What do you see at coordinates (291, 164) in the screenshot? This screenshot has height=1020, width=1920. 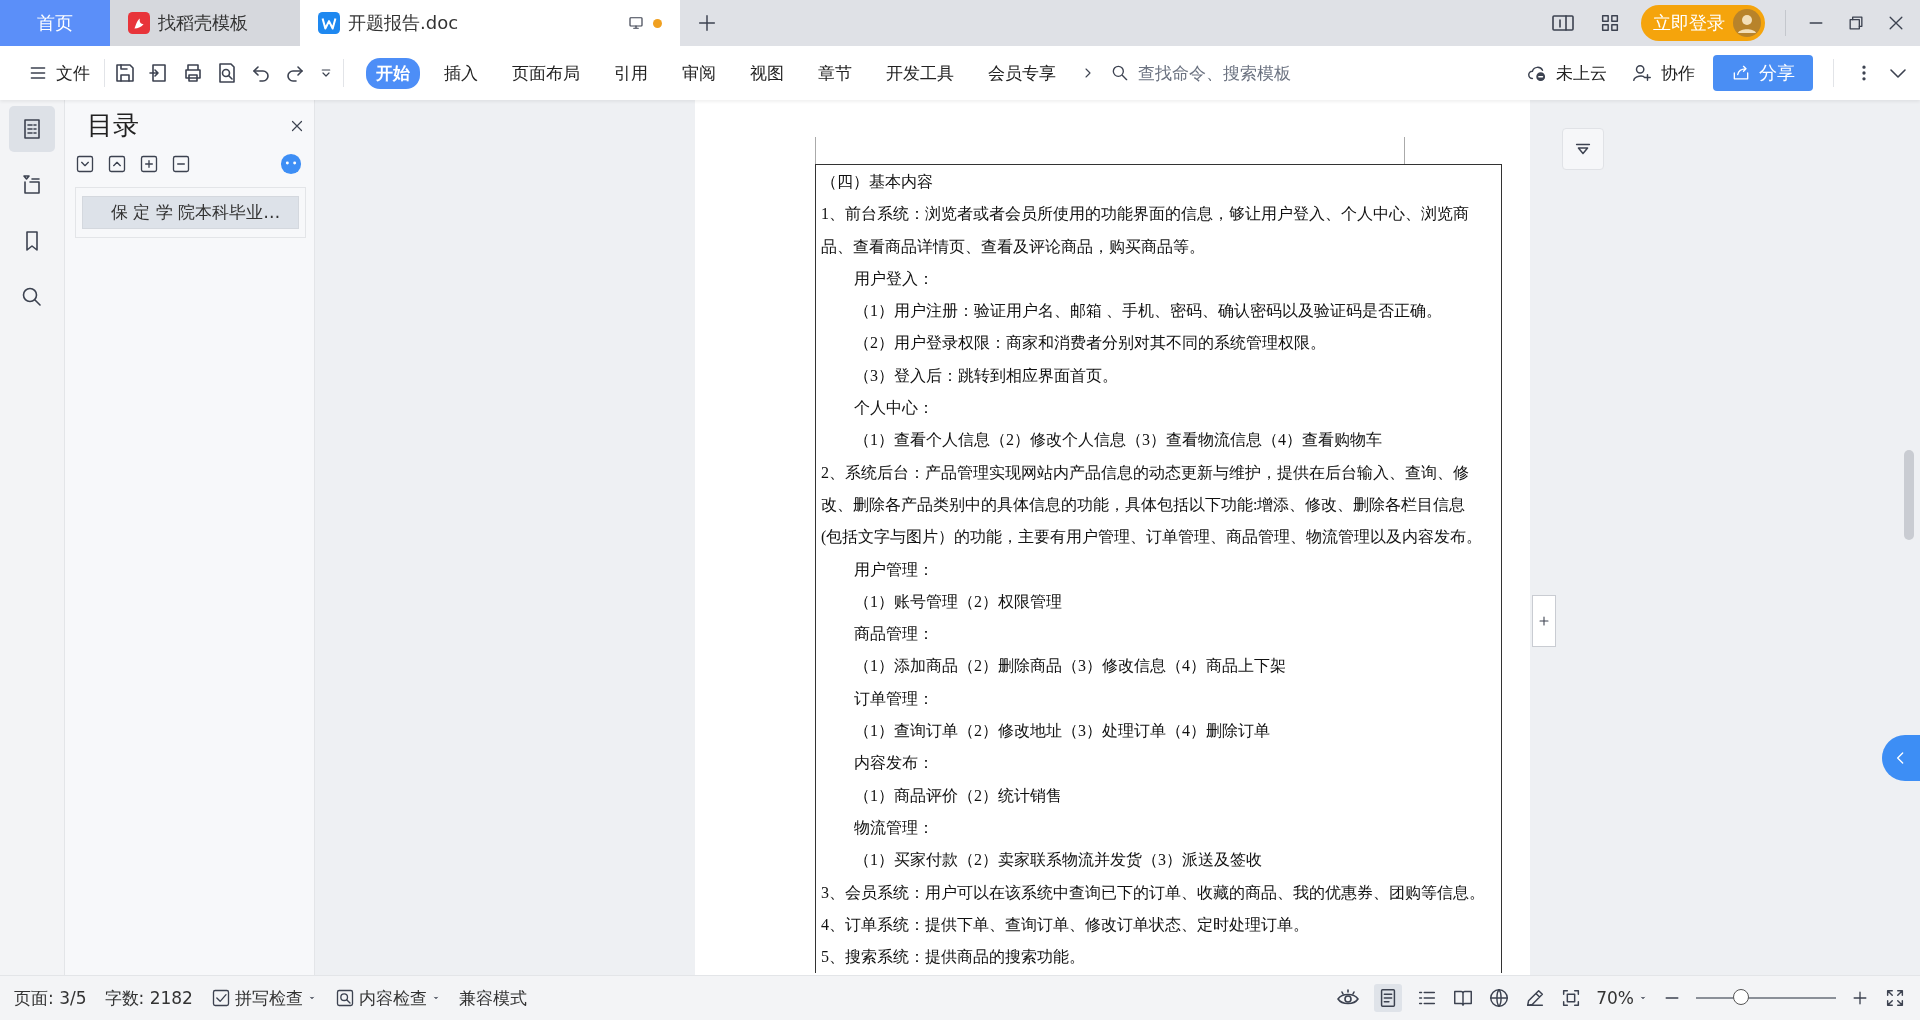 I see `assistant-icon` at bounding box center [291, 164].